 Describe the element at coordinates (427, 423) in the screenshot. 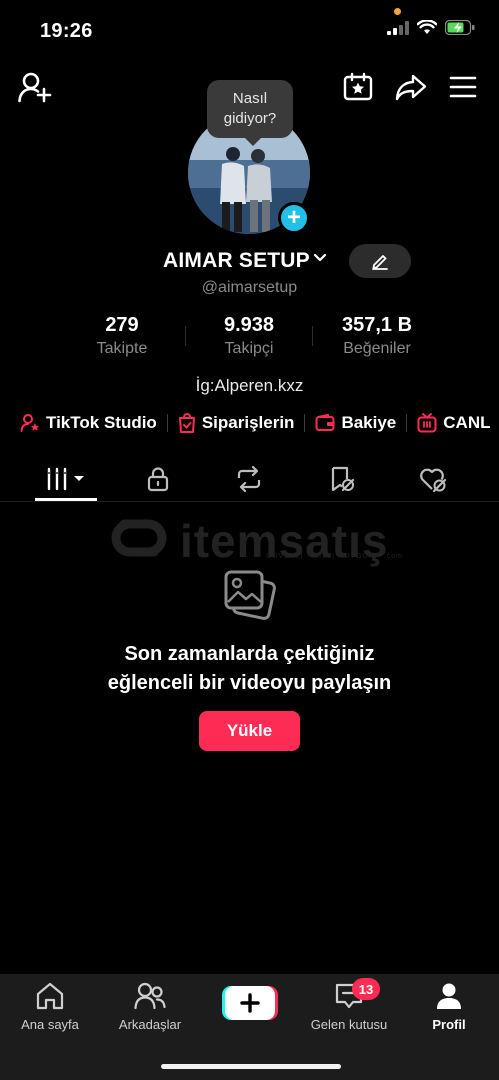

I see `live-icon` at that location.